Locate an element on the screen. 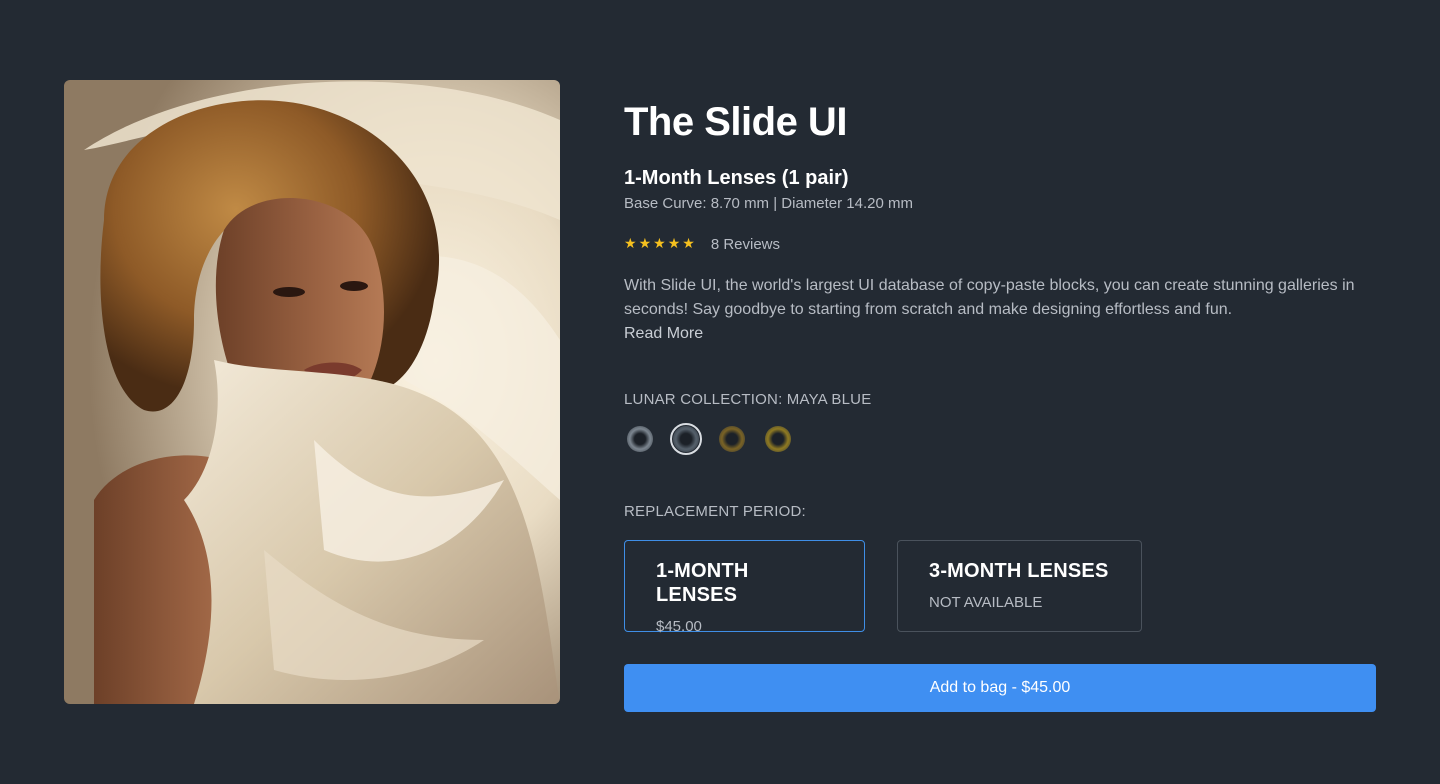 The image size is (1440, 784). swatch-grey is located at coordinates (640, 439).